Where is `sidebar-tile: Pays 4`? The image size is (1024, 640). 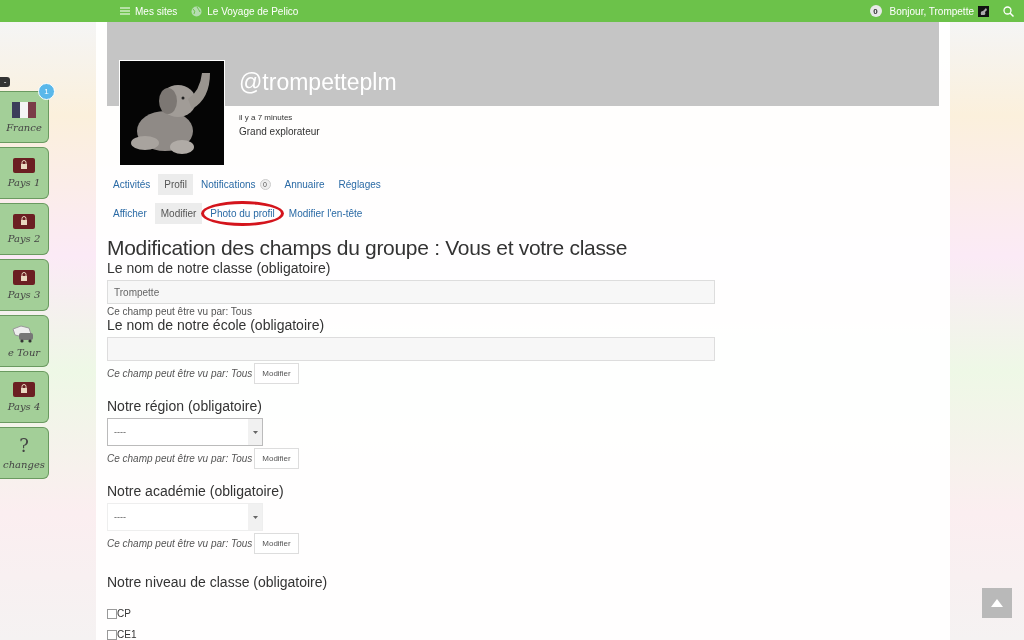
sidebar-tile: Pays 4 is located at coordinates (24, 397).